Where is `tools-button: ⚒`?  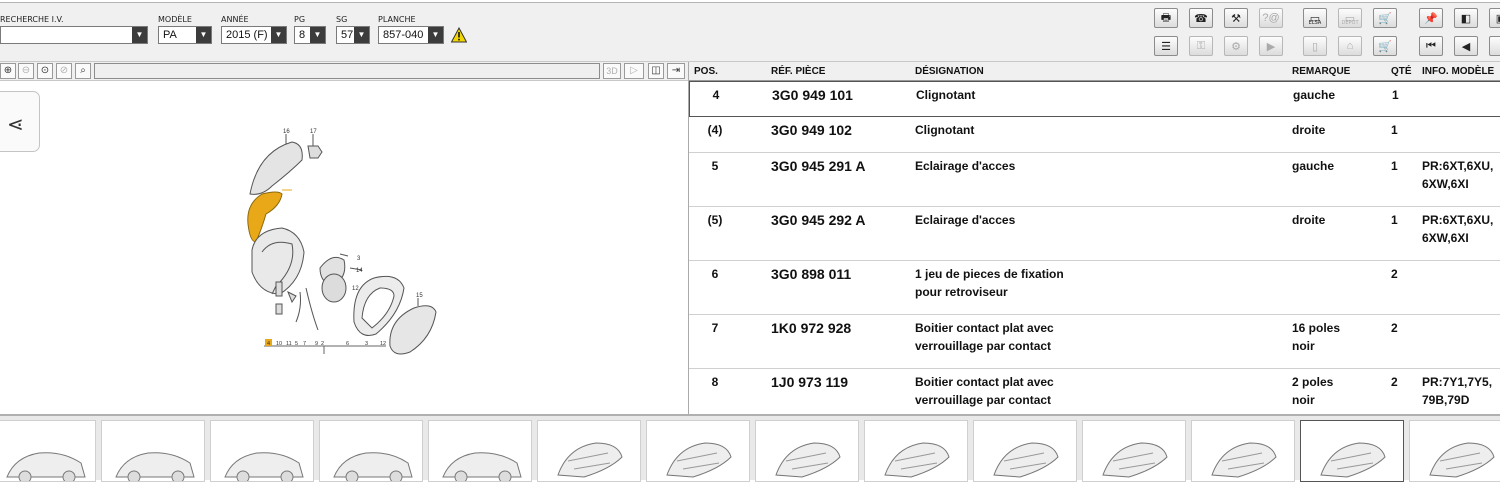
tools-button: ⚒ is located at coordinates (1236, 18).